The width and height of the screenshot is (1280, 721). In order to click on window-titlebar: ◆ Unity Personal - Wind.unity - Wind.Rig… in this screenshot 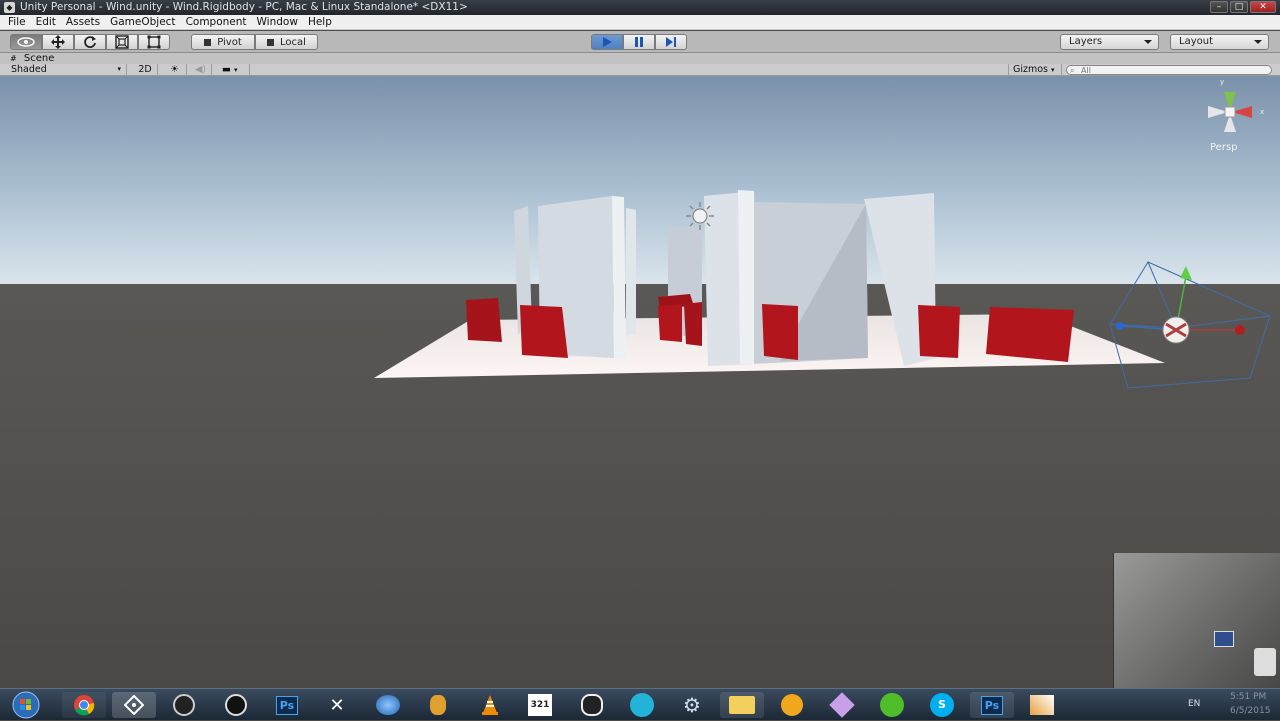, I will do `click(640, 7)`.